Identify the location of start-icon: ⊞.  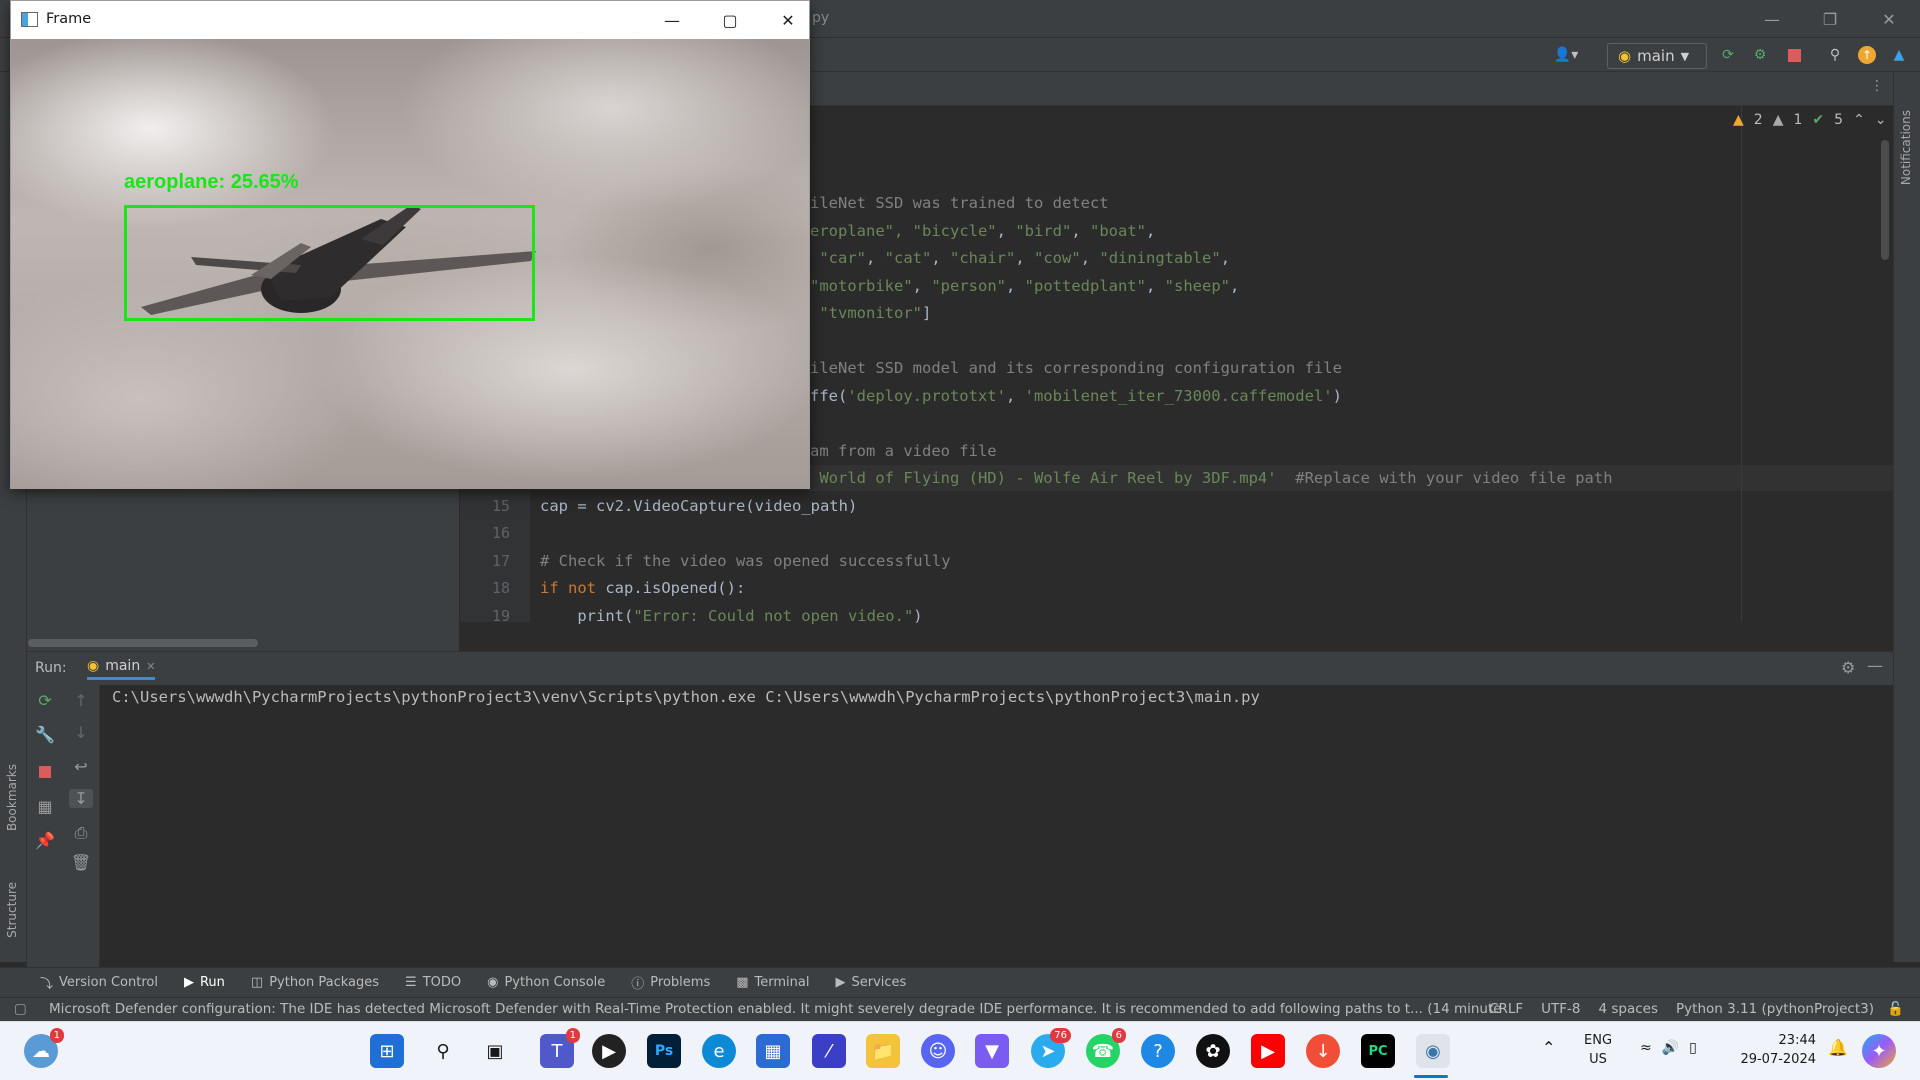
(387, 1051).